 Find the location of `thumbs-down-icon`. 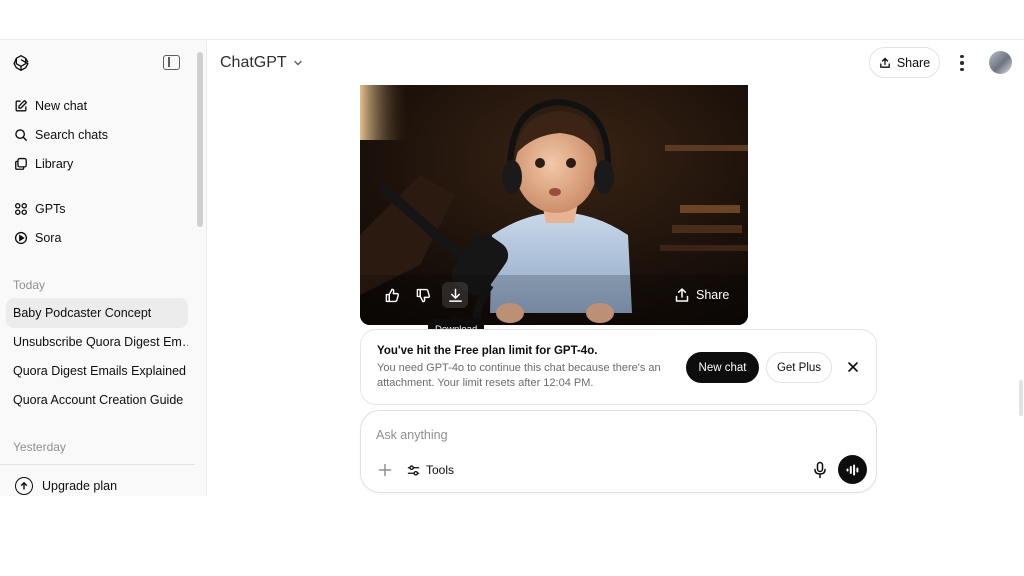

thumbs-down-icon is located at coordinates (423, 295).